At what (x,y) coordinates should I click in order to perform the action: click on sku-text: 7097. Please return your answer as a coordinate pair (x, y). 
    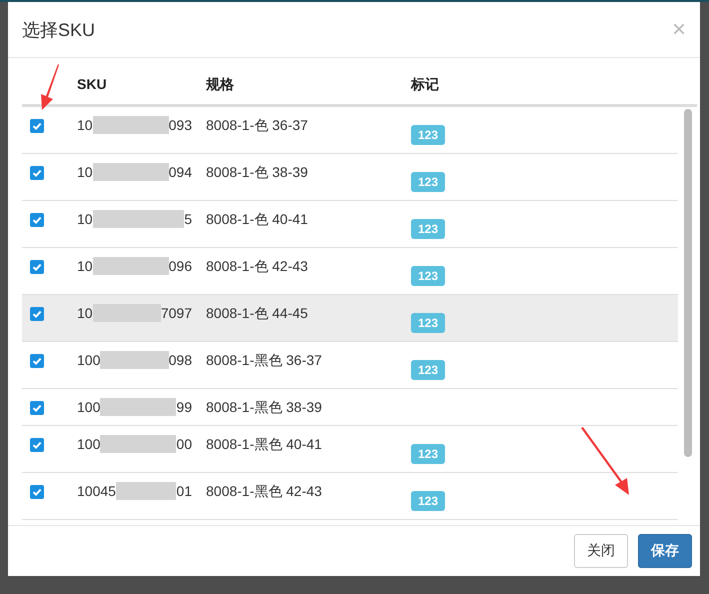
    Looking at the image, I should click on (176, 313).